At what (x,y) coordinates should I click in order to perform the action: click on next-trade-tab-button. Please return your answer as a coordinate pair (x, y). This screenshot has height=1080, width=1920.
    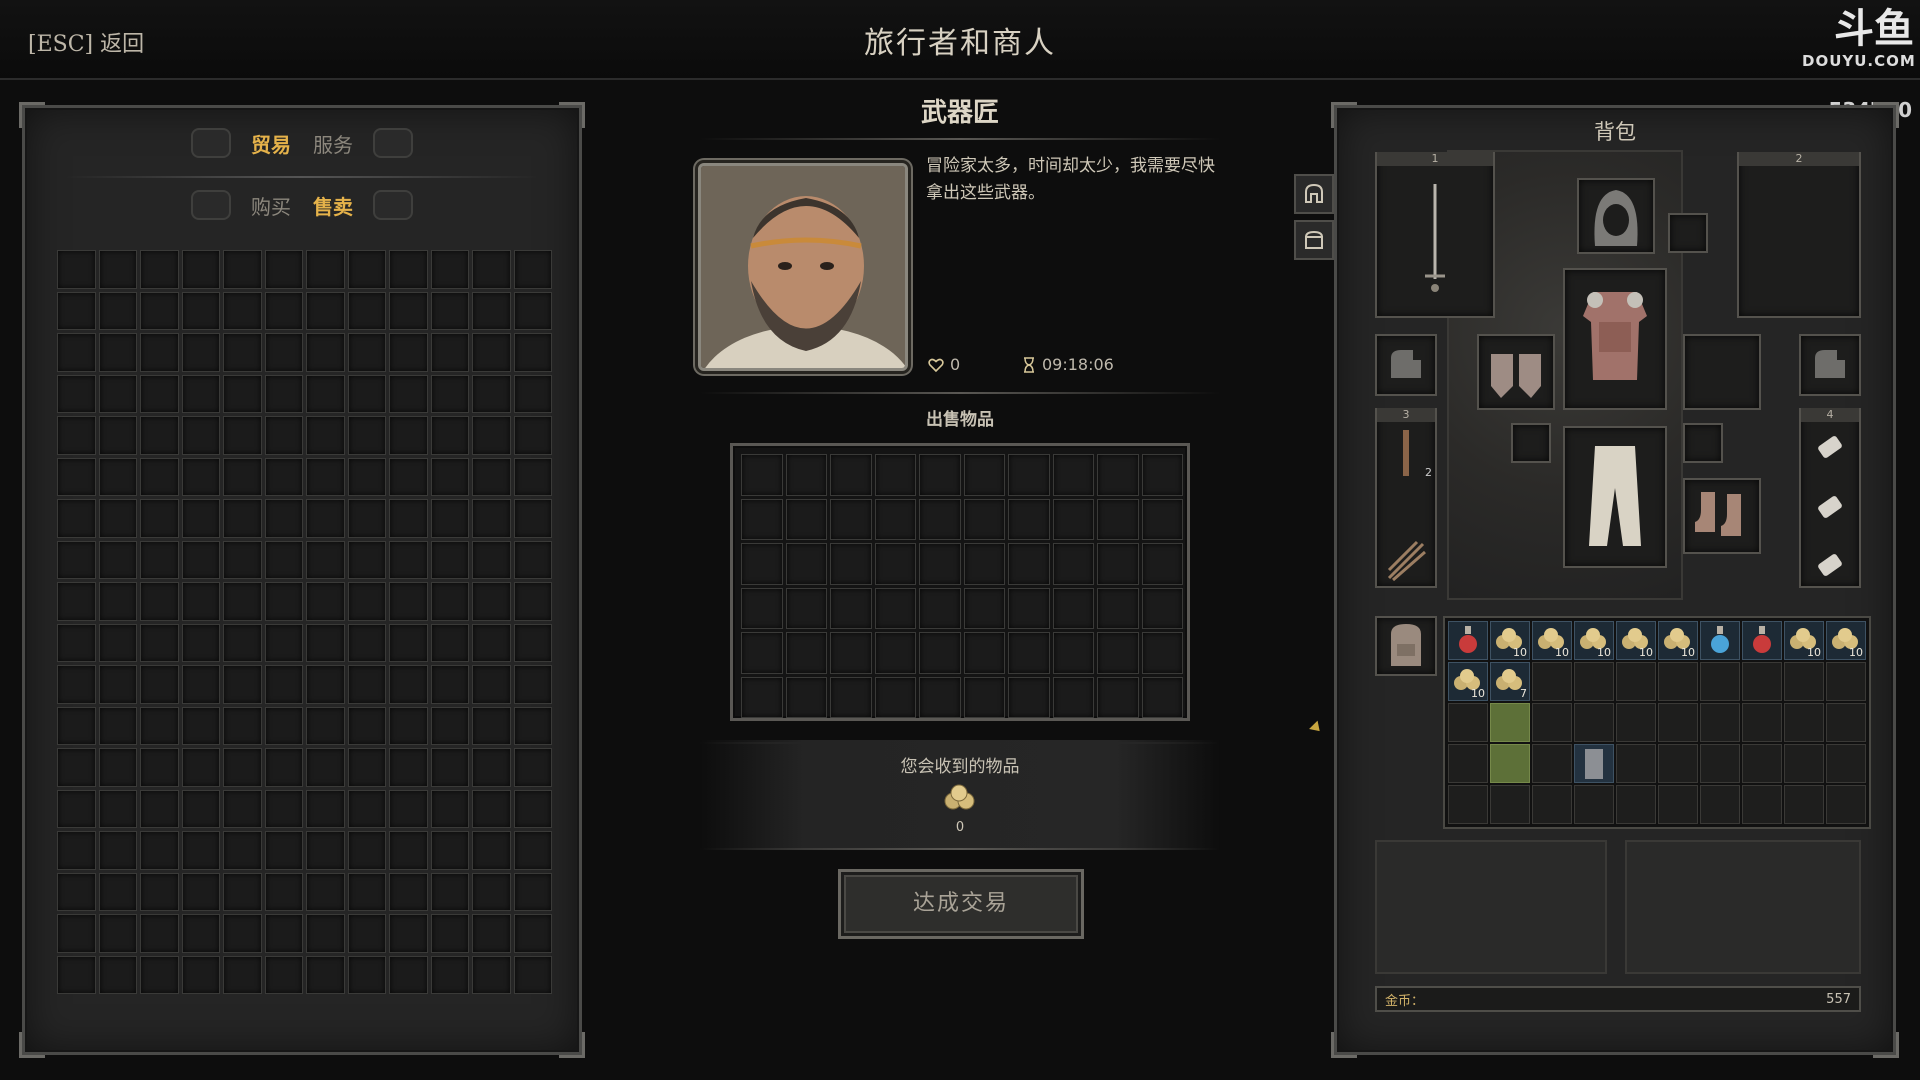
    Looking at the image, I should click on (393, 205).